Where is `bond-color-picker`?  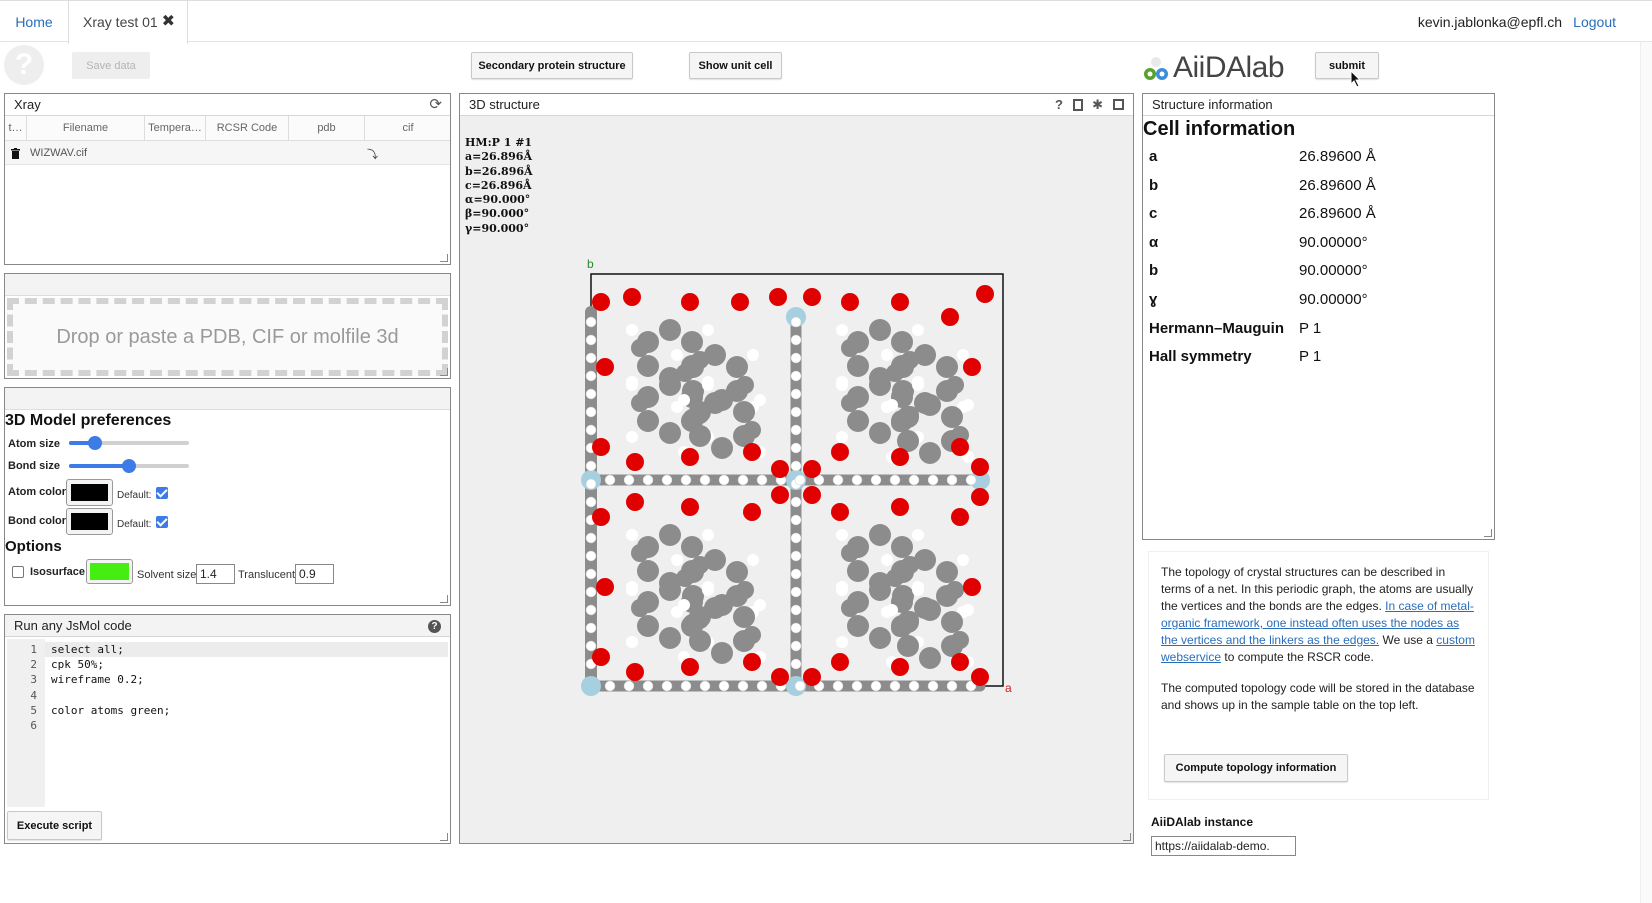
bond-color-picker is located at coordinates (89, 521).